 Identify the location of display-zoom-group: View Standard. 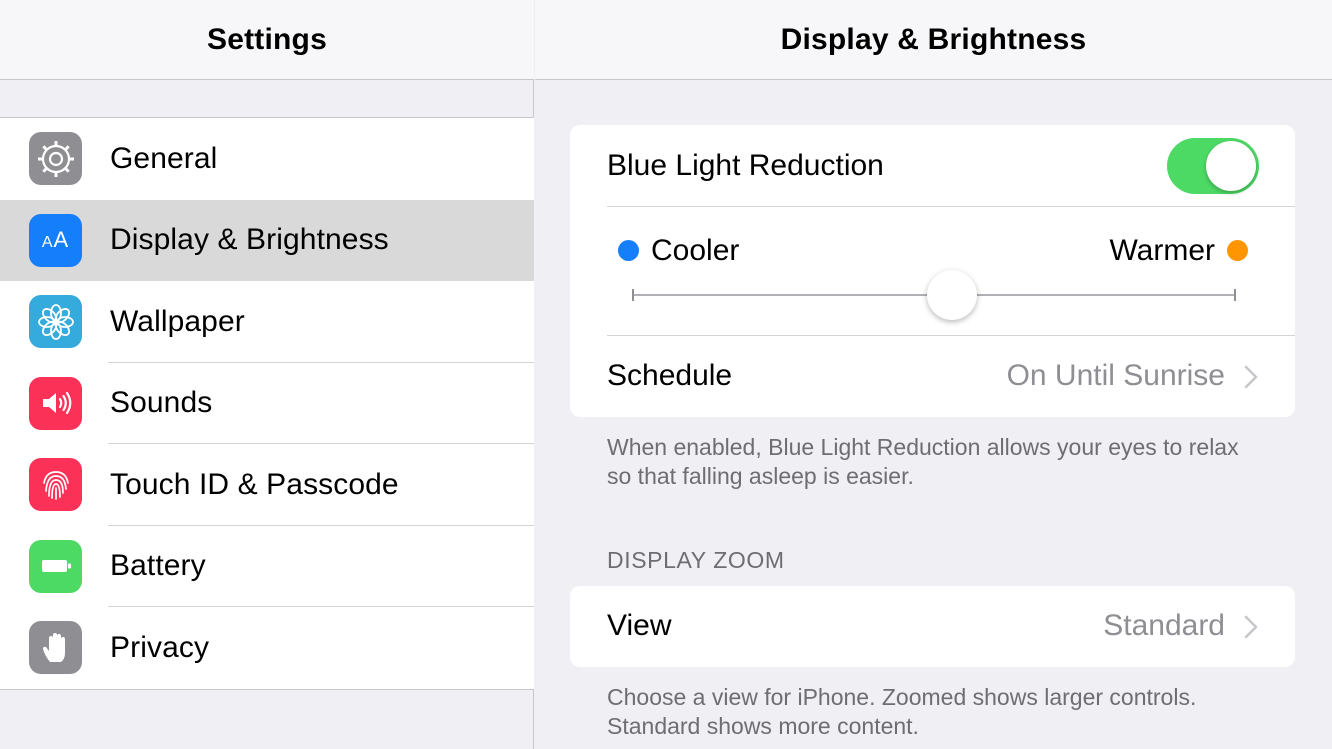
(932, 626).